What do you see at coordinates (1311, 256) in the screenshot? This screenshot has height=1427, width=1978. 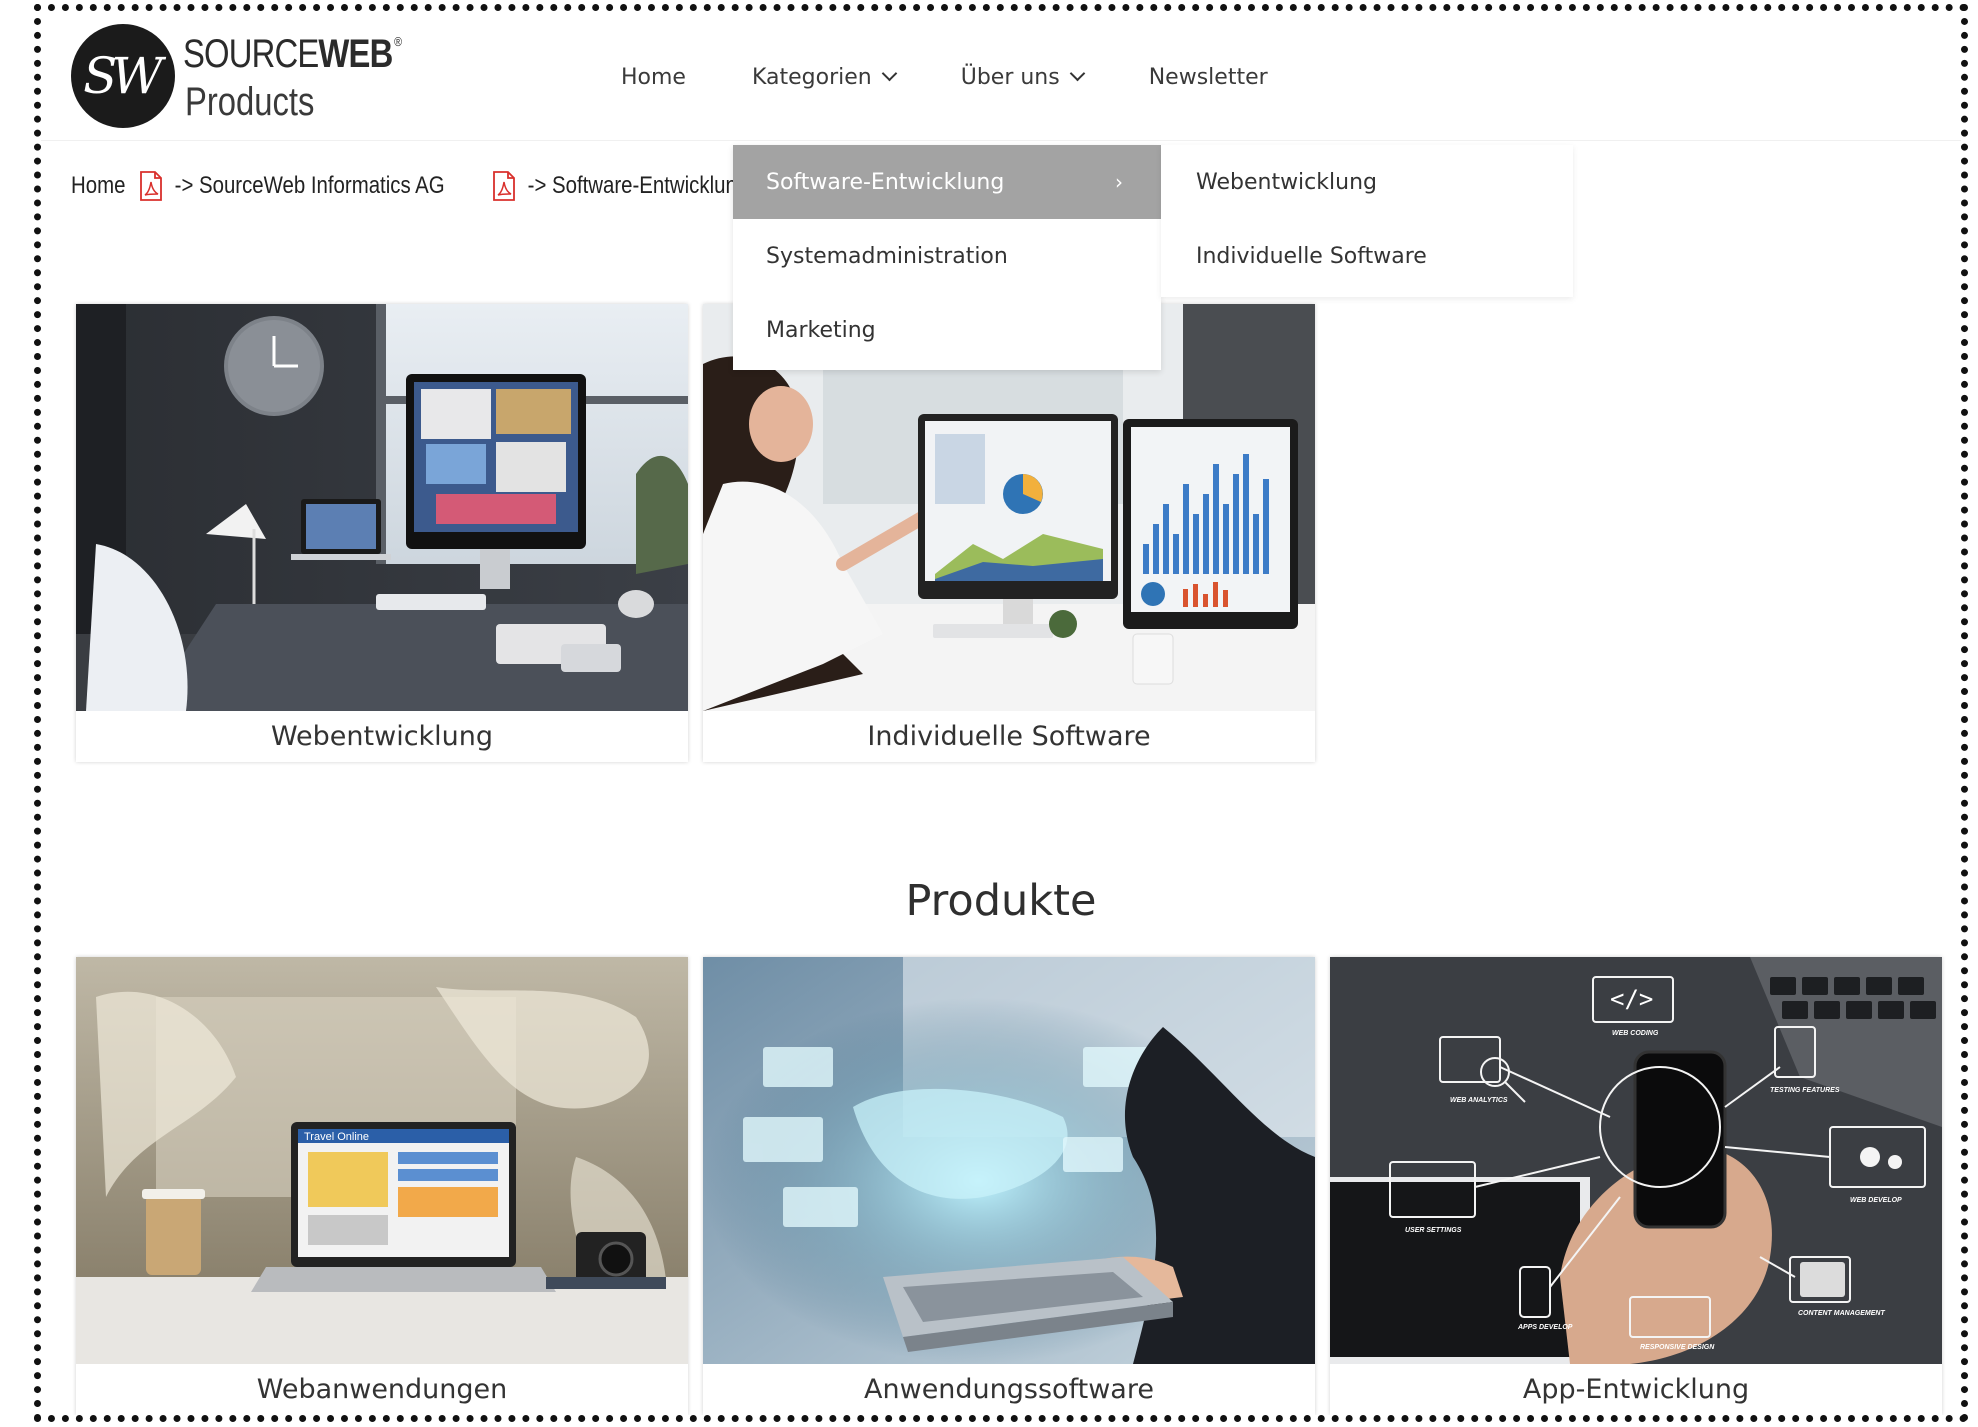 I see `submenu-item-label: Individuelle Software` at bounding box center [1311, 256].